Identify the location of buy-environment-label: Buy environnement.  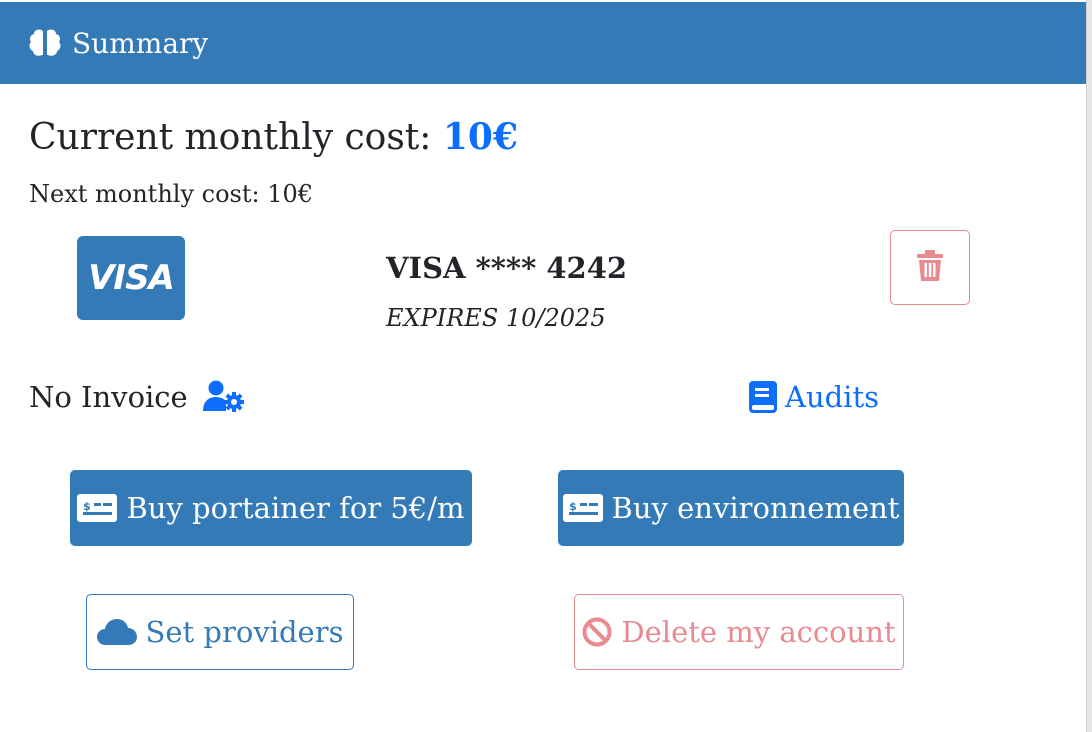
(755, 508).